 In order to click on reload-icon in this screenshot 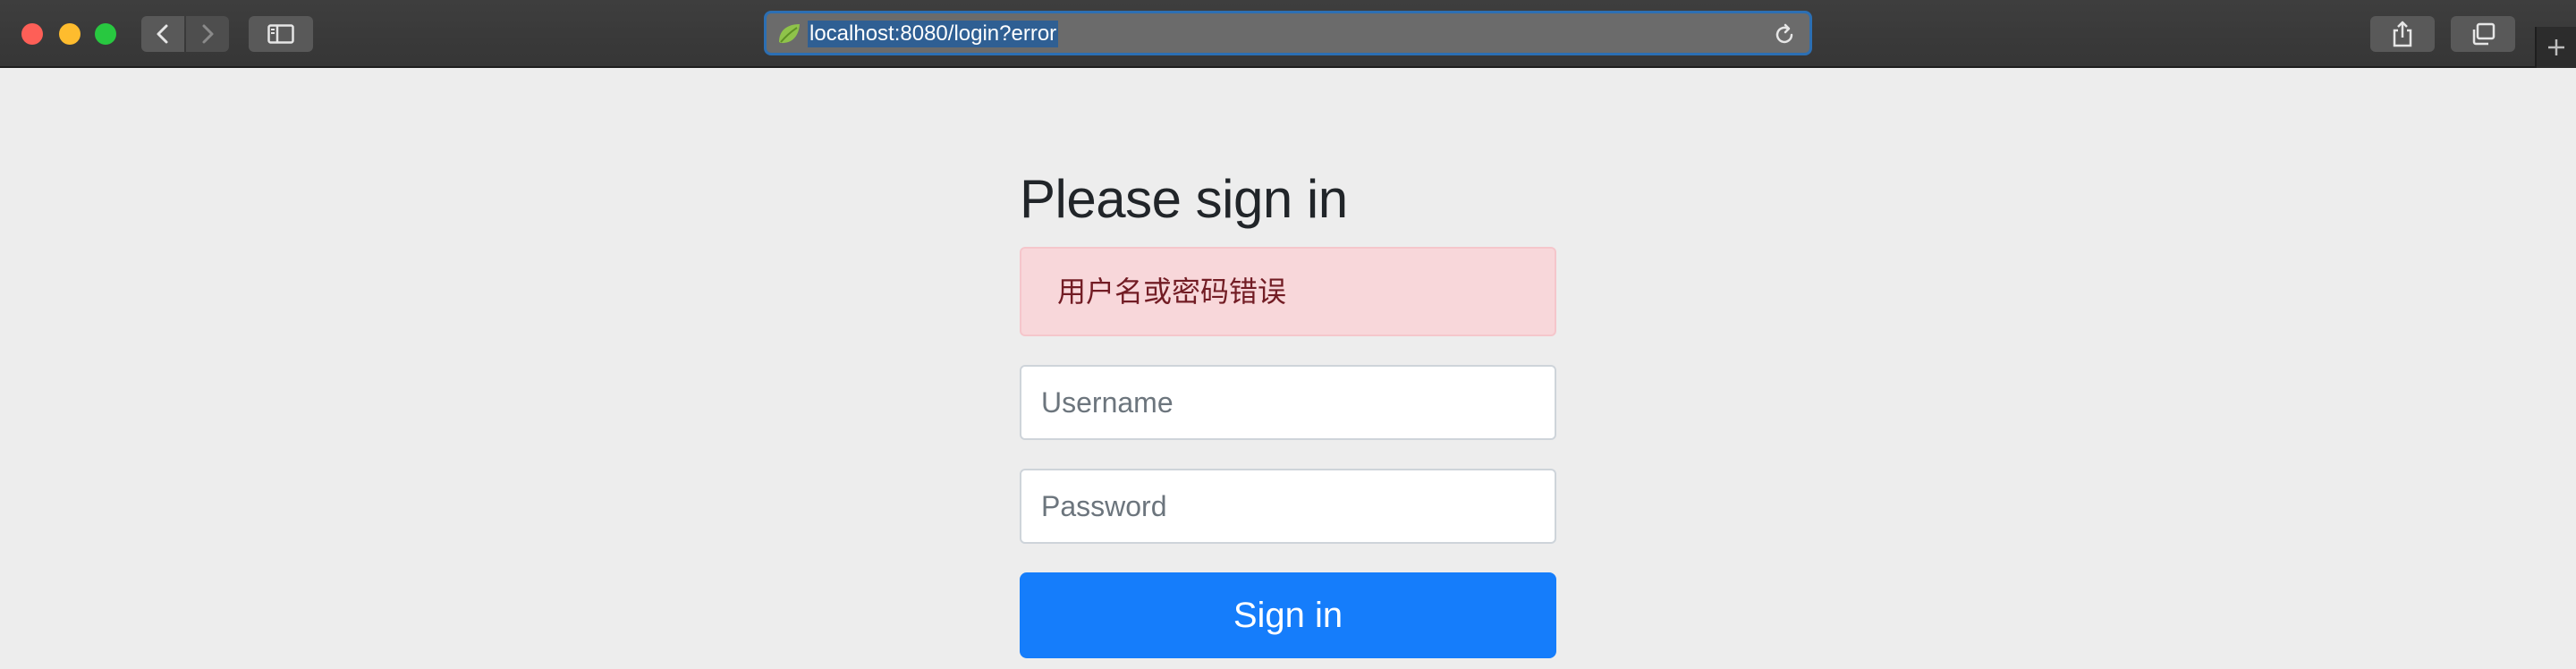, I will do `click(1784, 34)`.